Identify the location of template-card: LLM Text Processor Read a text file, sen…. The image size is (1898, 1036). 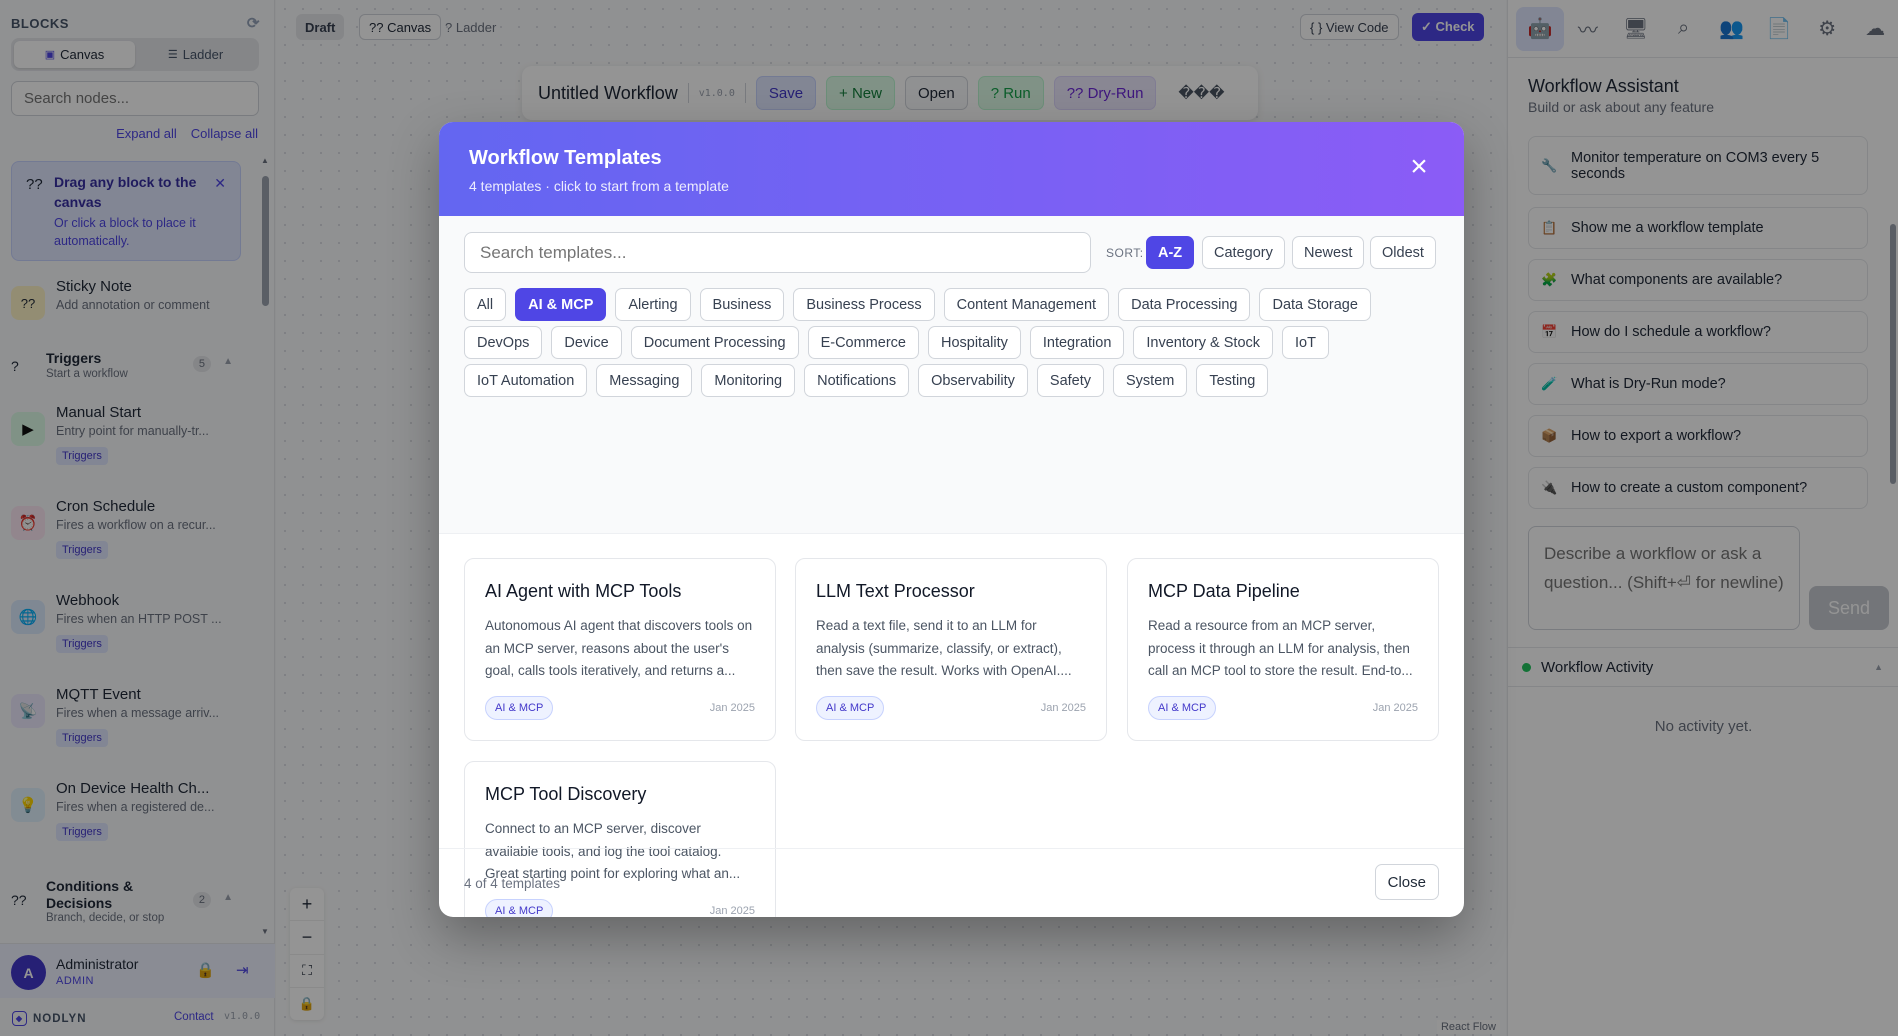
(951, 649).